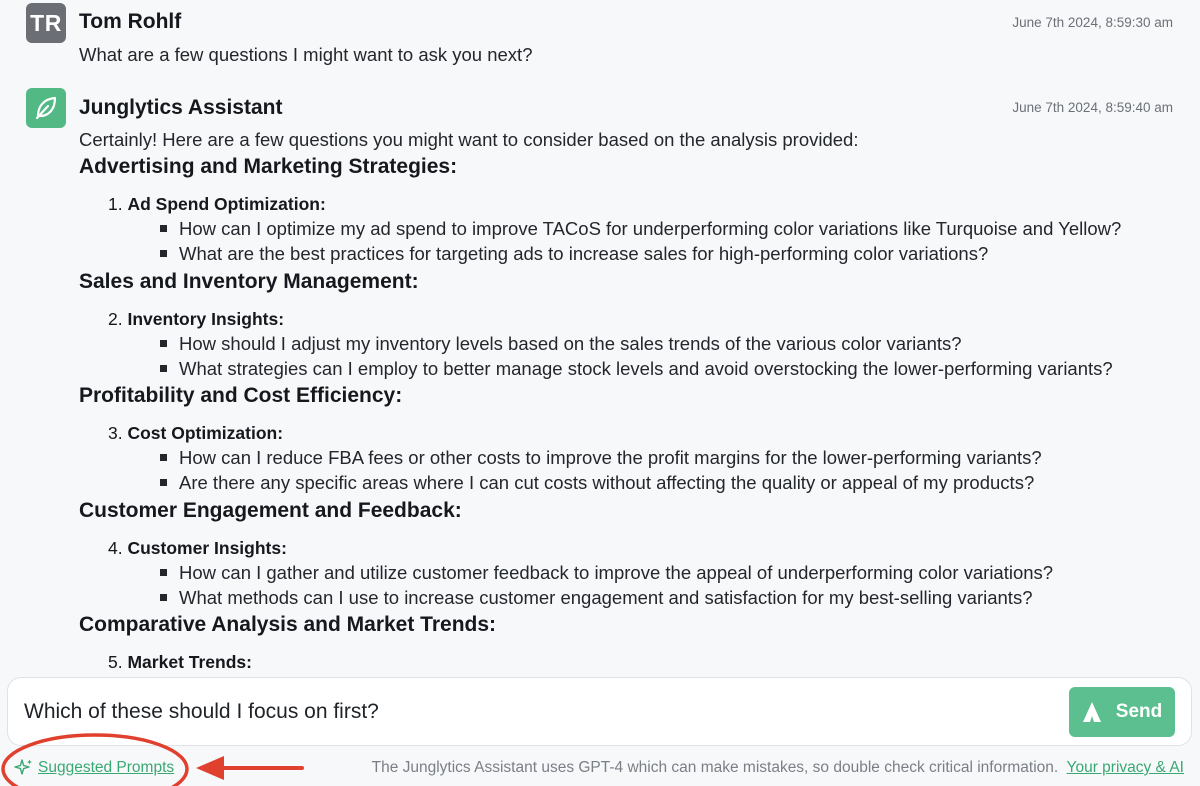  I want to click on section-heading: Profitability and Cost Efficiency:, so click(241, 395).